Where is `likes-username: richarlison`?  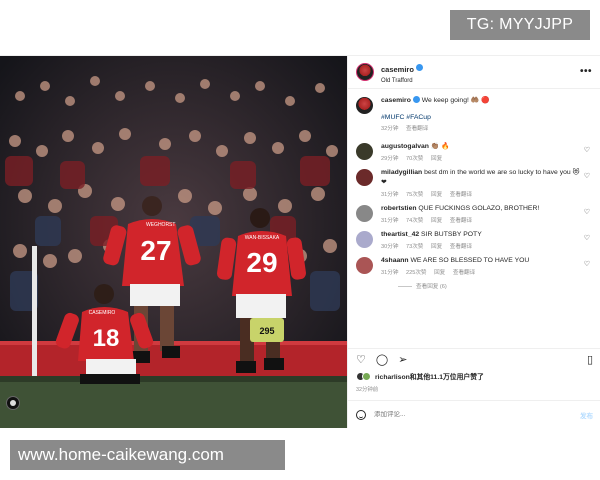
likes-username: richarlison is located at coordinates (392, 377).